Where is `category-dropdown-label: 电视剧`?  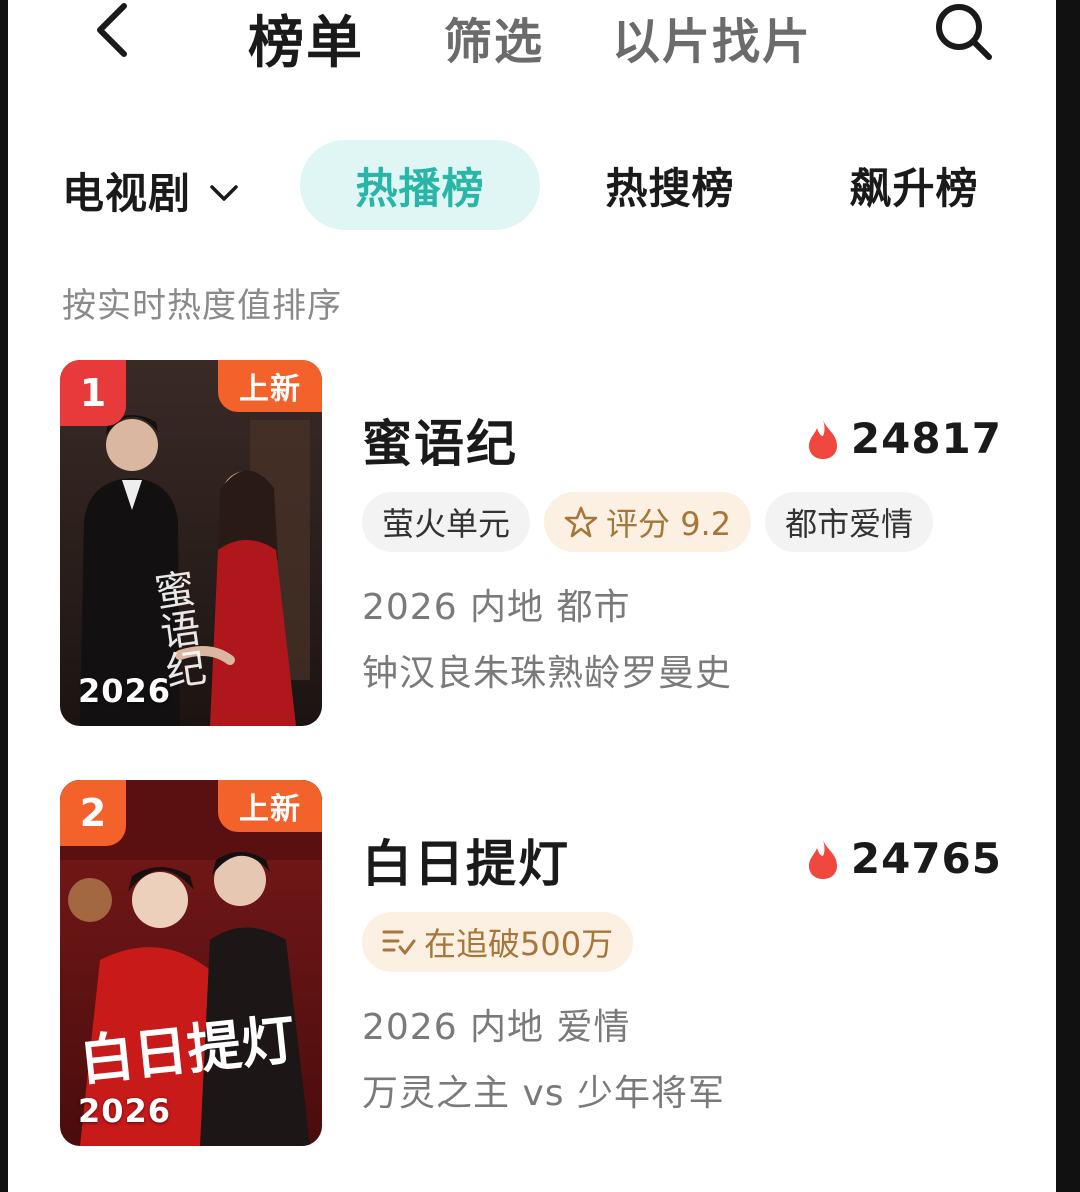
category-dropdown-label: 电视剧 is located at coordinates (127, 193).